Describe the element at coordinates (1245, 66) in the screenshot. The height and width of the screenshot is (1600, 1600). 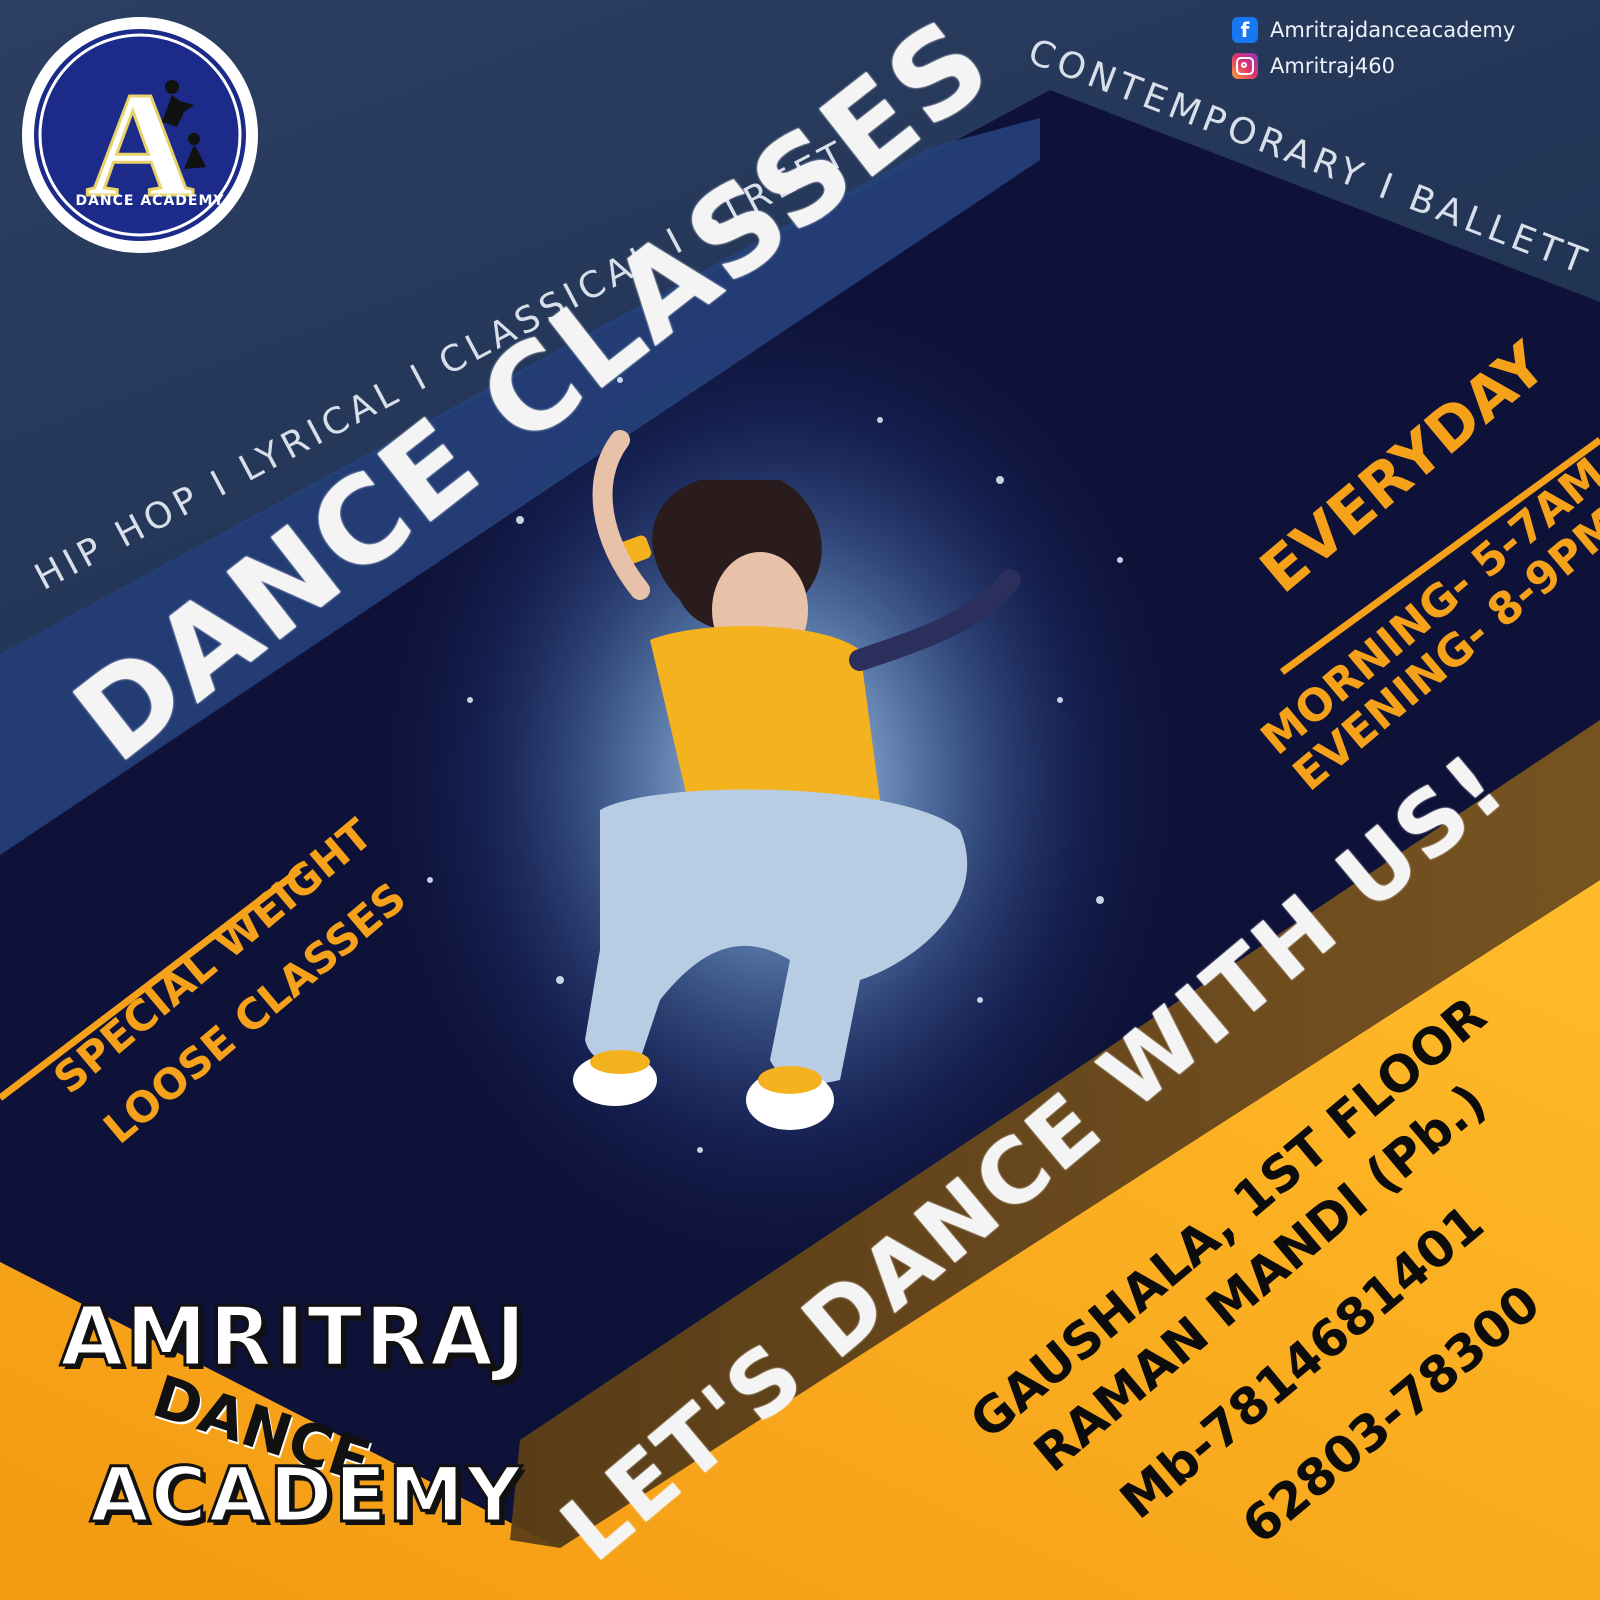
I see `instagram-icon` at that location.